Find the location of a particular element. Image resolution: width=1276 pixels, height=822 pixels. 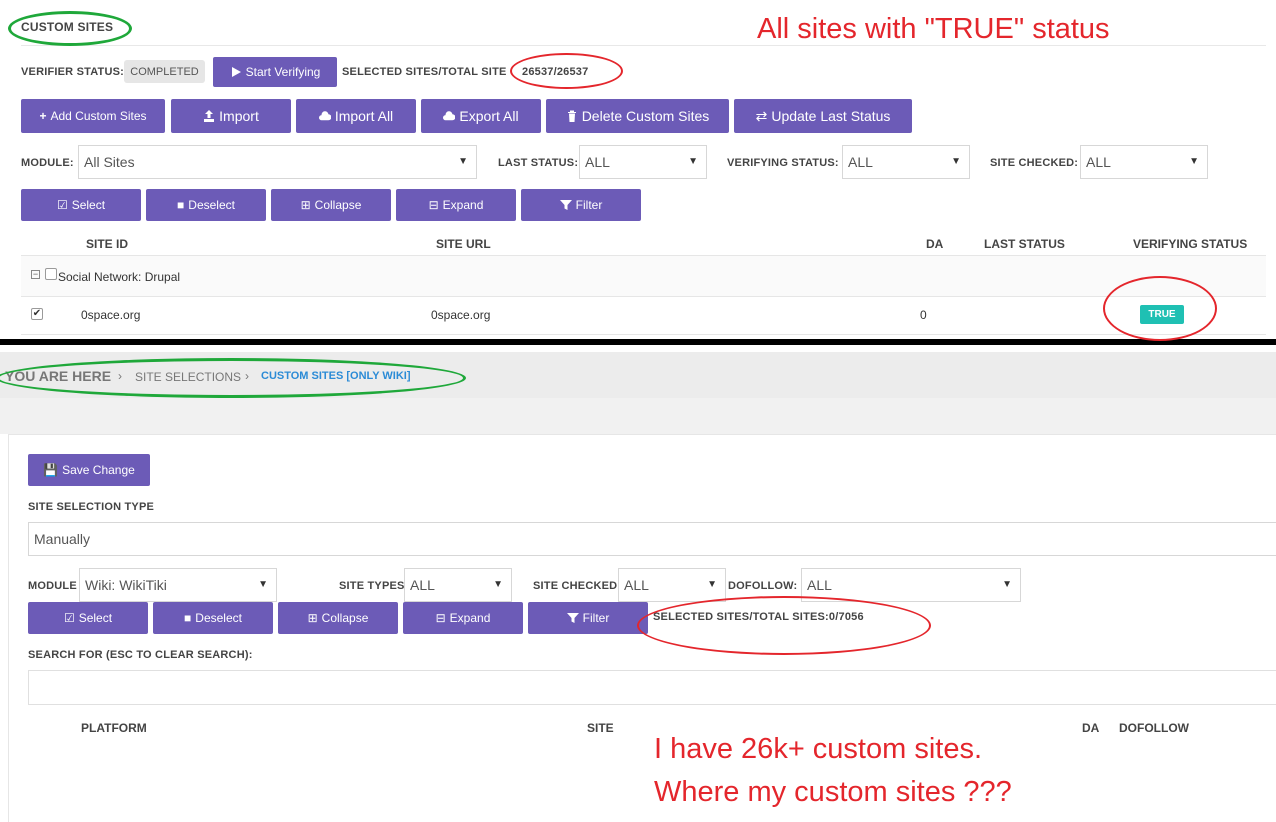

save-change-label: Save Change is located at coordinates (98, 470).